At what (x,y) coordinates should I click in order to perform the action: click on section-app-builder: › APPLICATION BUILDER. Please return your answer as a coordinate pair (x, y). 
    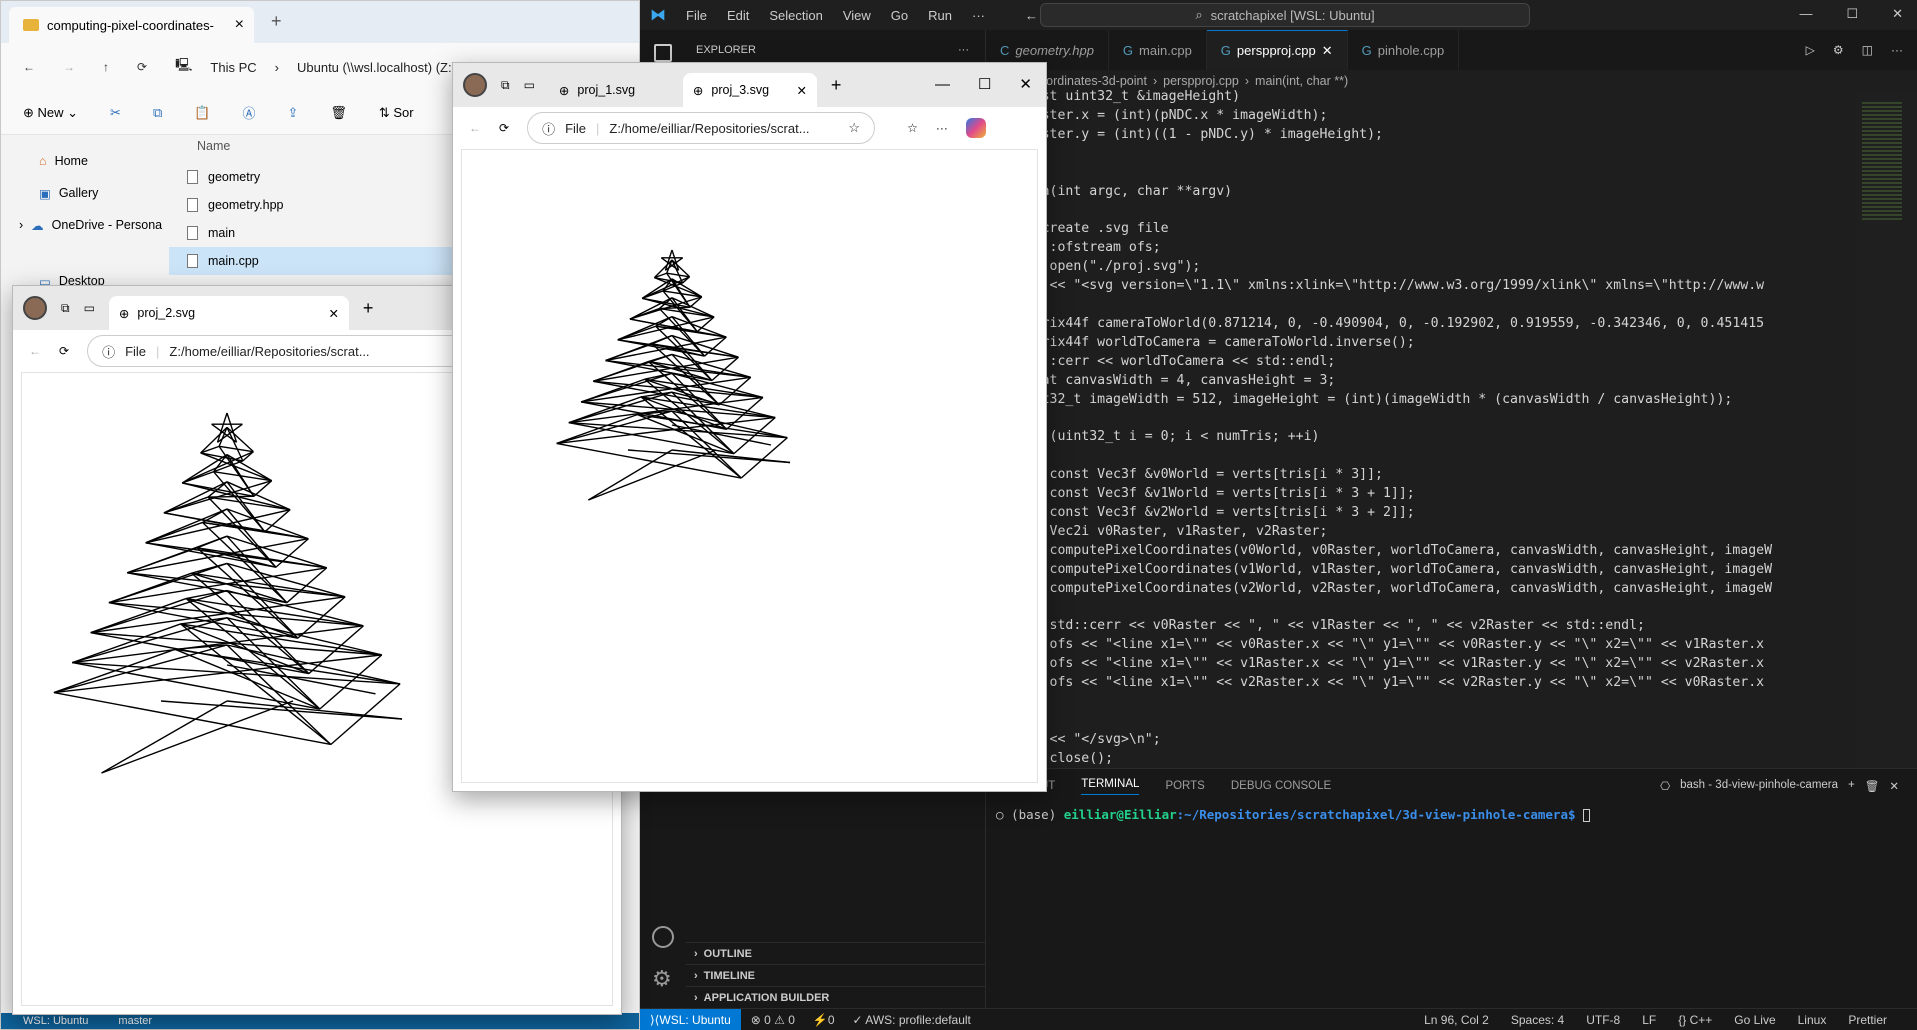
    Looking at the image, I should click on (835, 997).